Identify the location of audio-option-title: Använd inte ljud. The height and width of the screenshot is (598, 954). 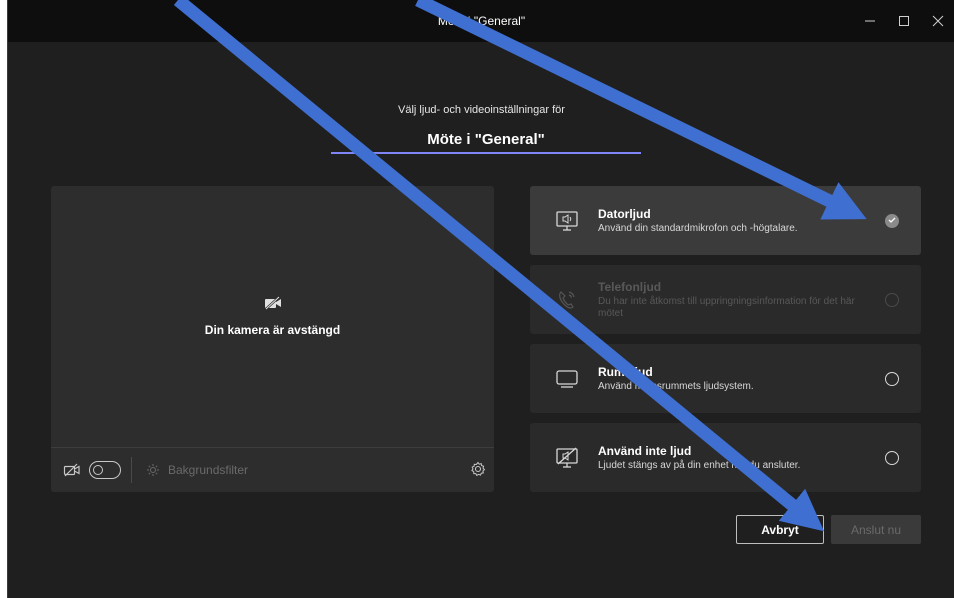
(645, 450).